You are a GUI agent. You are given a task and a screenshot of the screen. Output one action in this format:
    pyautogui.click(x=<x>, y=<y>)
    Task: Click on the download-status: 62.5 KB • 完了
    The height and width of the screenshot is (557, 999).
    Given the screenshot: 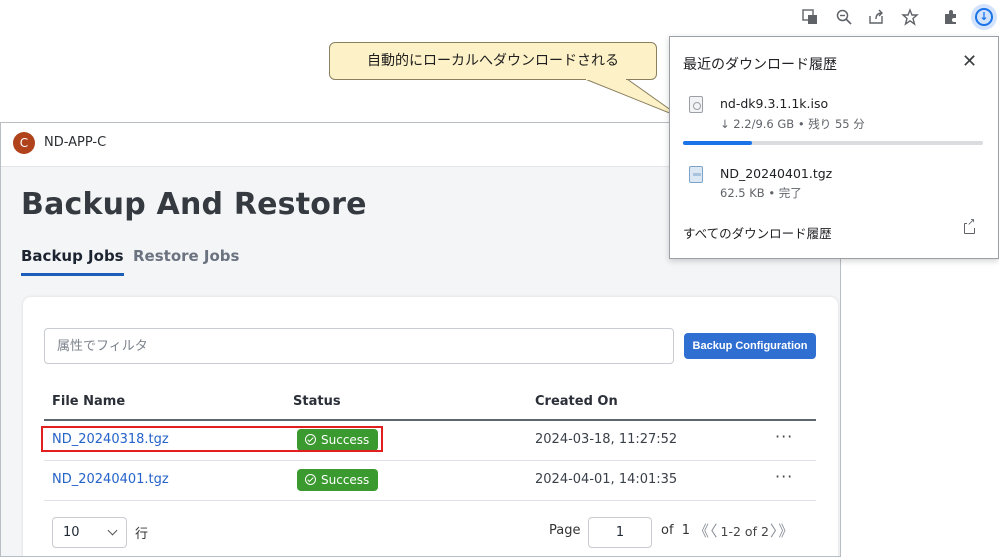 What is the action you would take?
    pyautogui.click(x=761, y=193)
    